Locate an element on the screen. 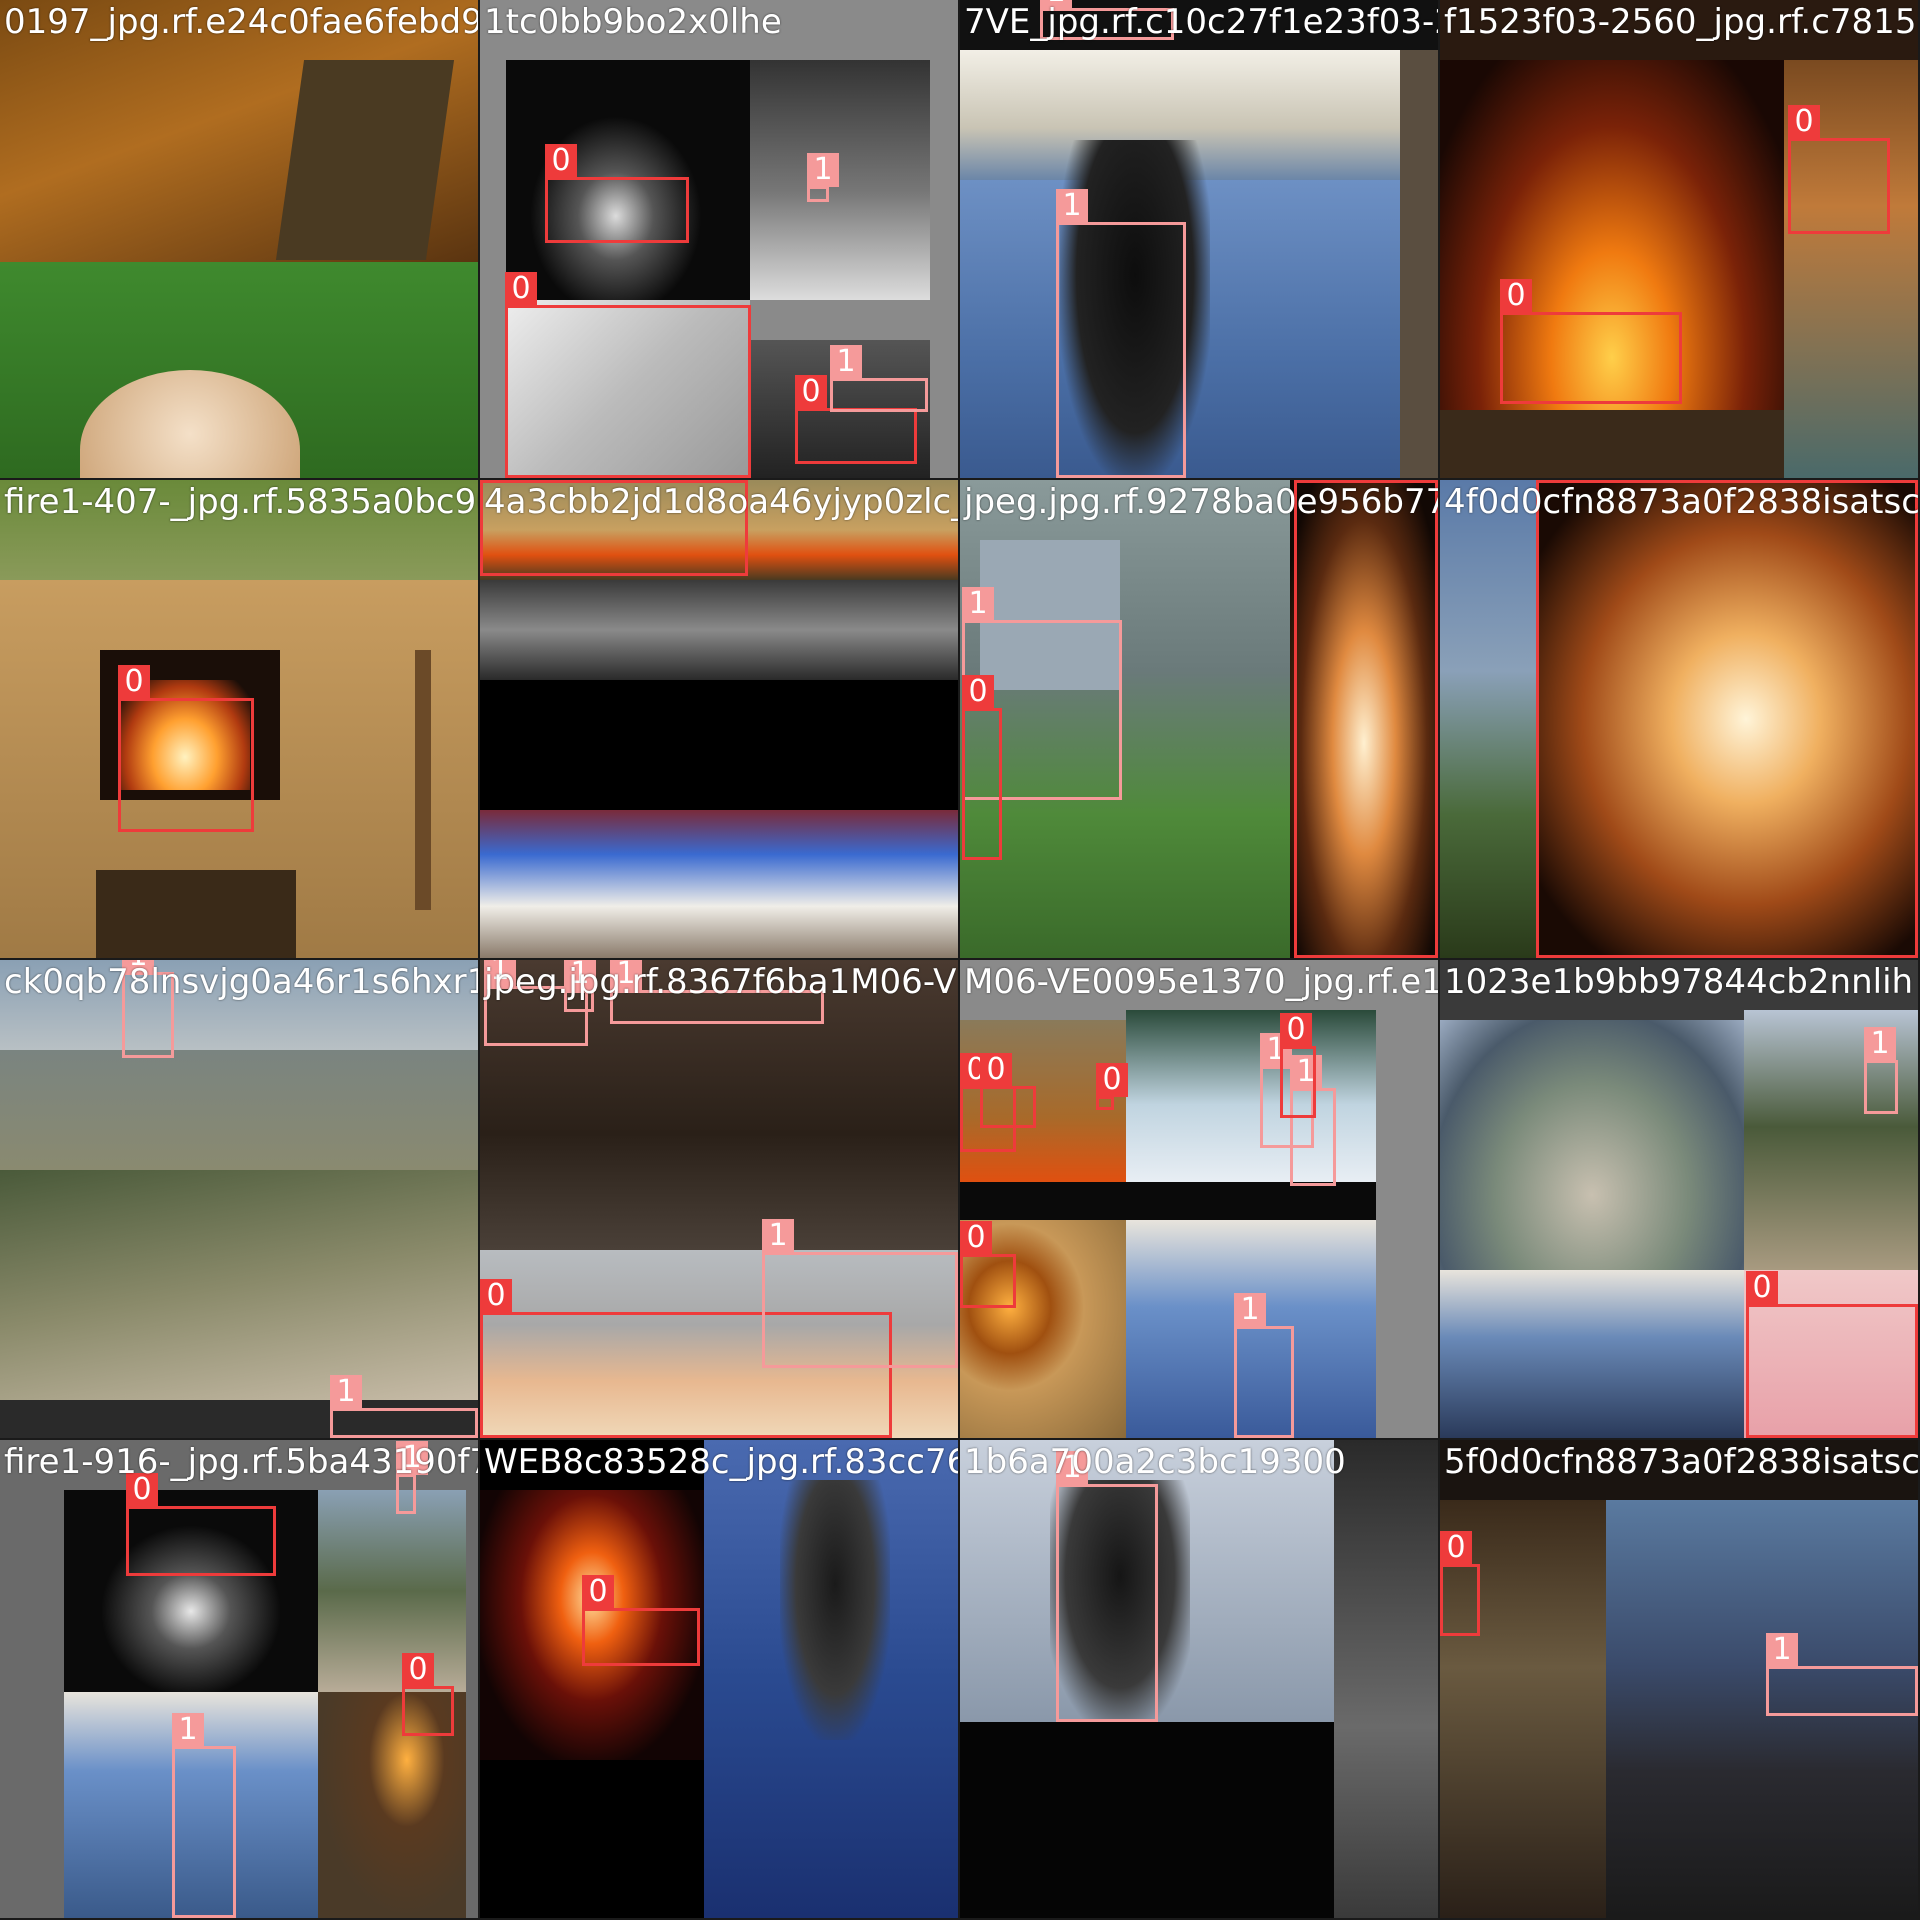 The height and width of the screenshot is (1920, 1920). tile-12-hillside is located at coordinates (392, 1591).